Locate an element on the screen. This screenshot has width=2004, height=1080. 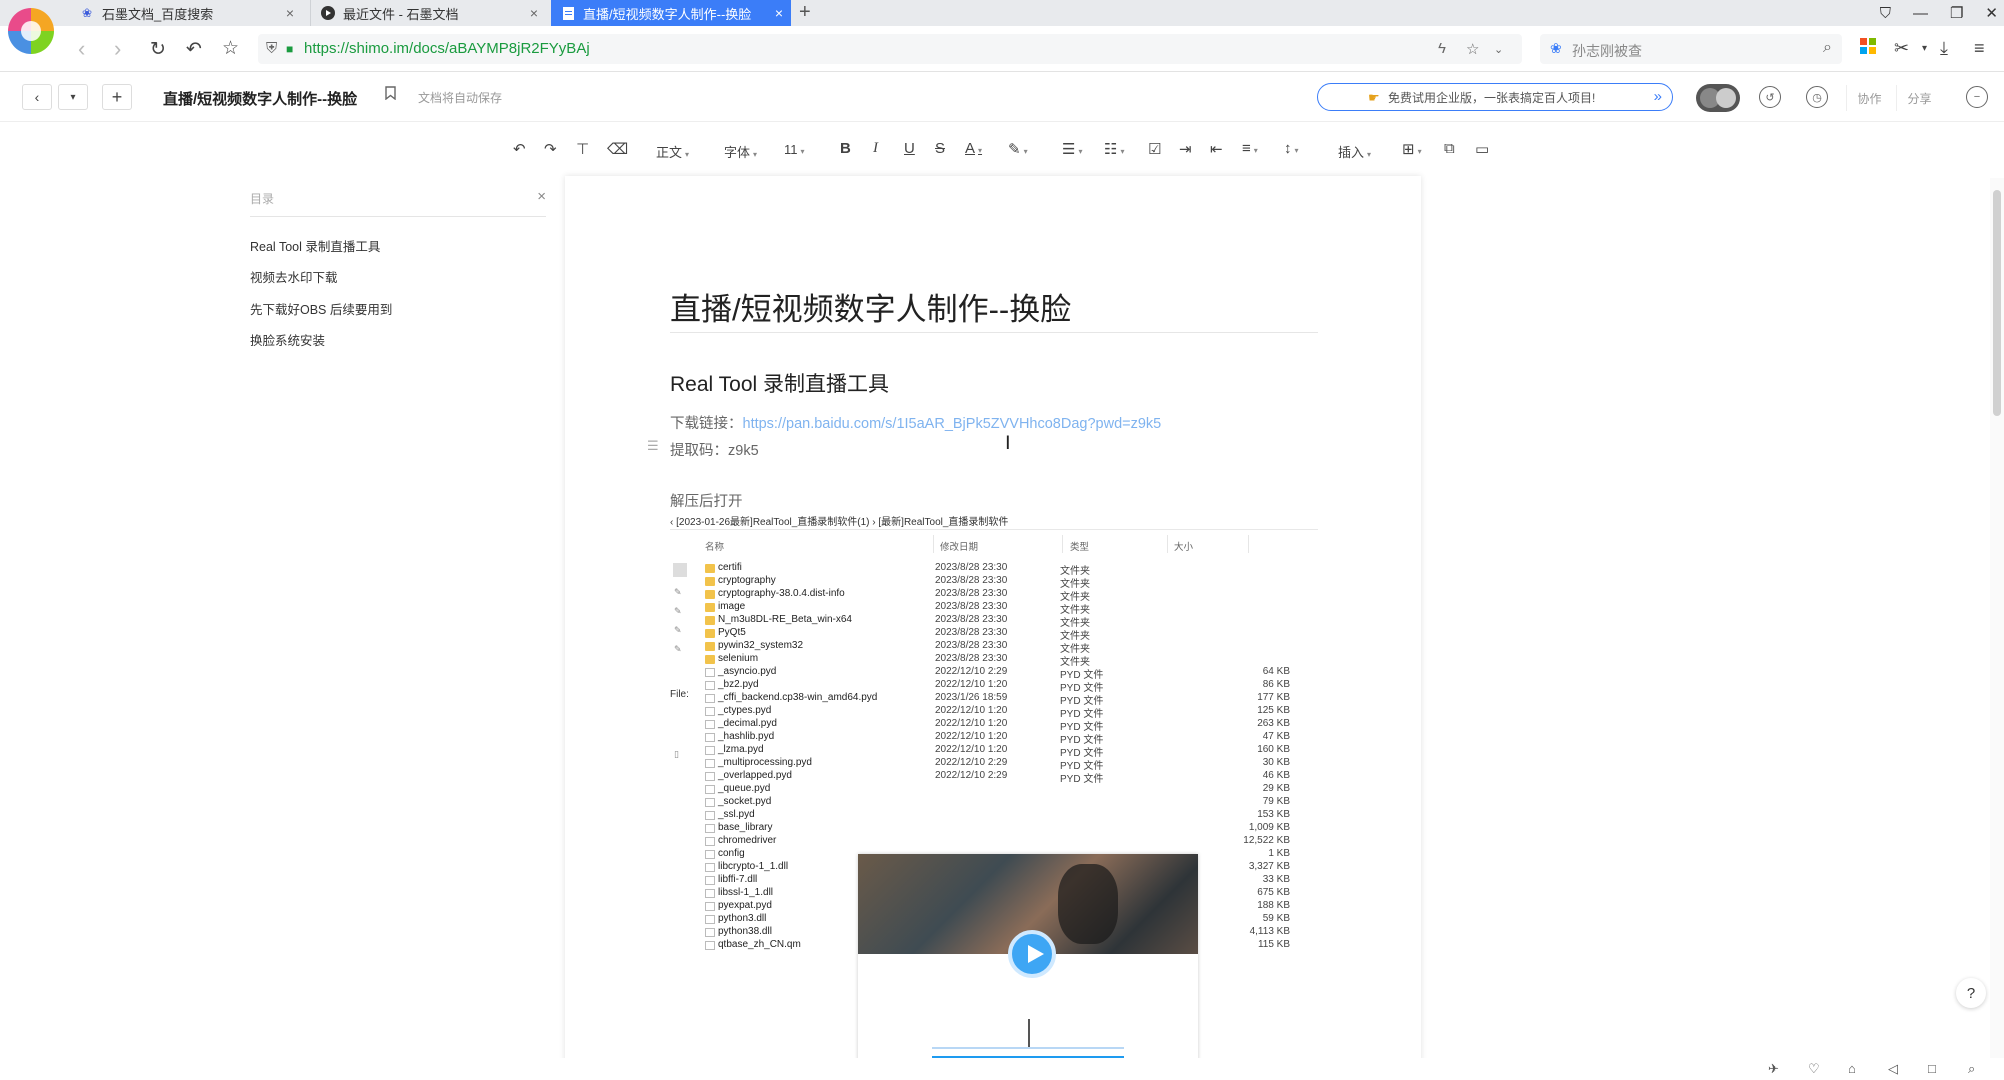
eraser-icon: ⌫ is located at coordinates (617, 149).